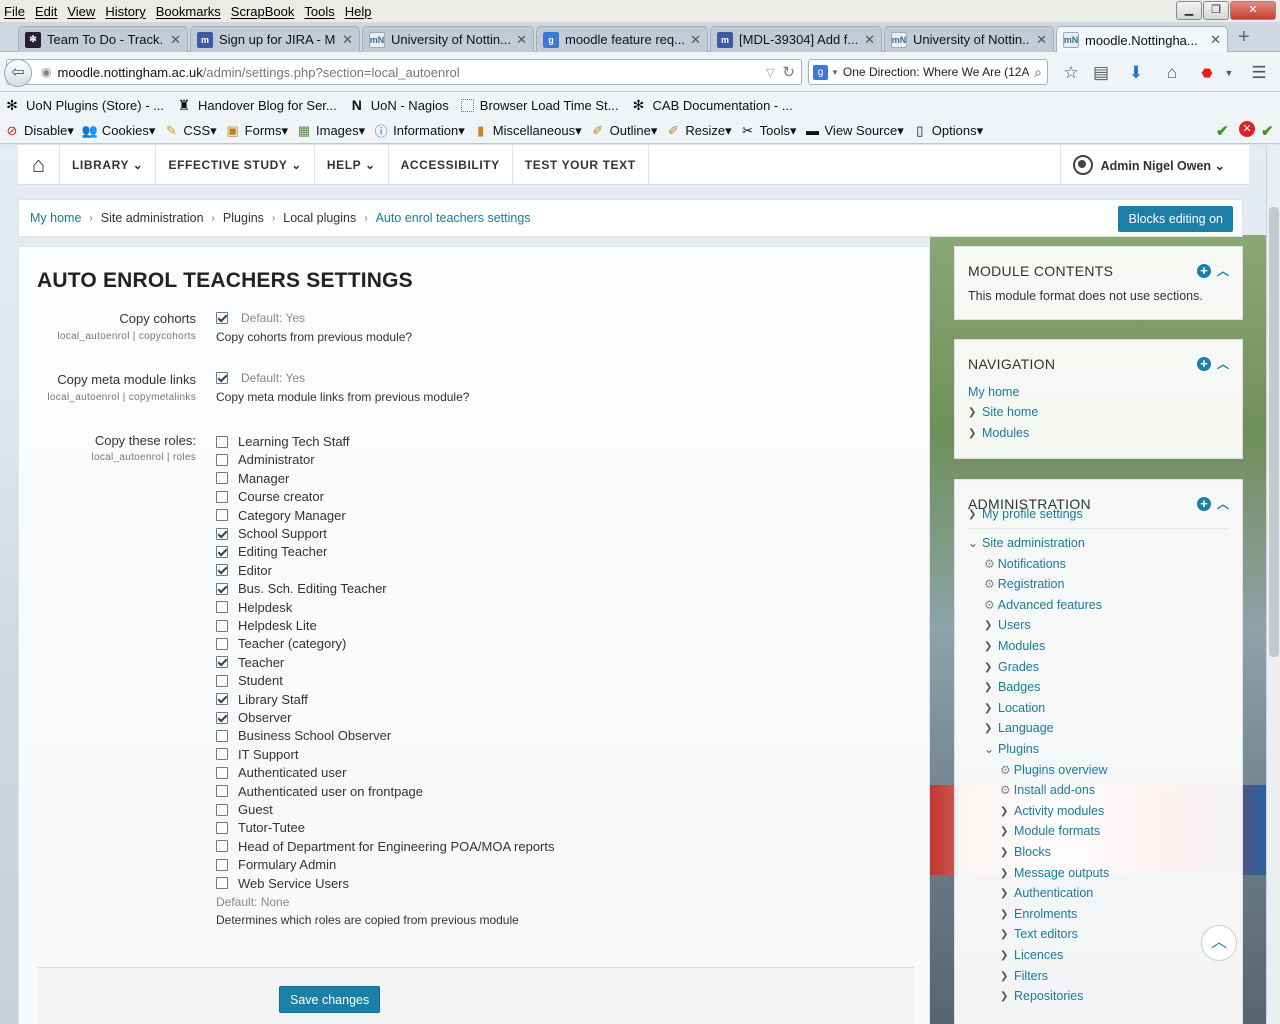  I want to click on admin-item: ❯ Repositories, so click(1041, 996).